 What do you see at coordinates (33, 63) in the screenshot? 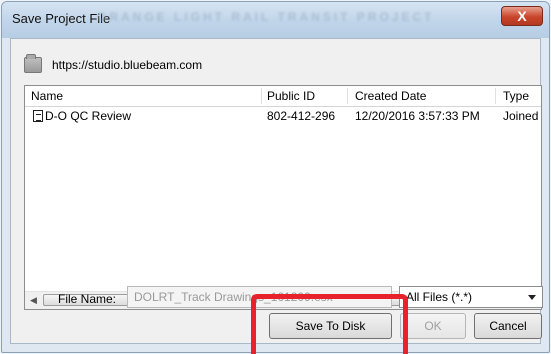
I see `folder-icon` at bounding box center [33, 63].